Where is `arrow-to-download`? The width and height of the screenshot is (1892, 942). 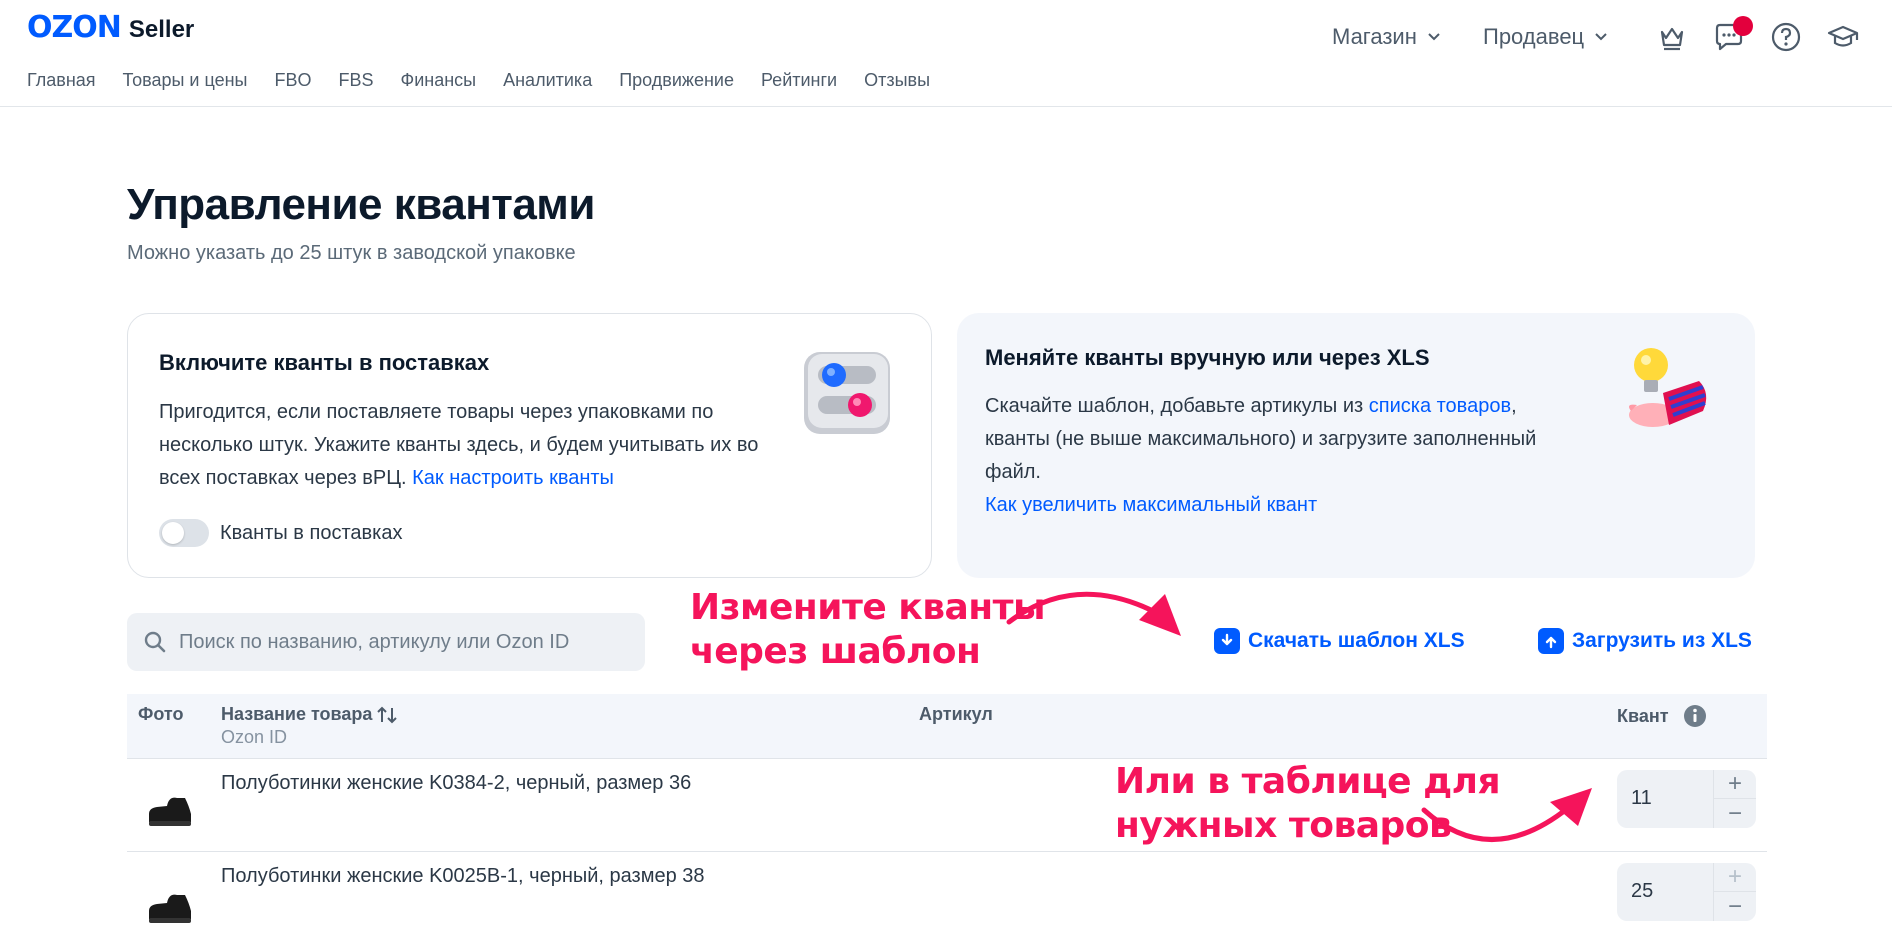 arrow-to-download is located at coordinates (1093, 613).